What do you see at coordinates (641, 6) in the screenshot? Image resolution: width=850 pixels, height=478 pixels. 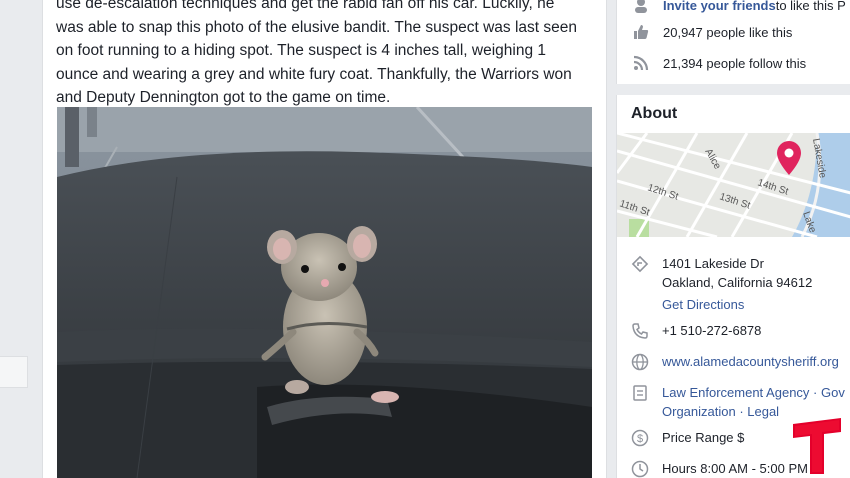 I see `invite-friends-icon` at bounding box center [641, 6].